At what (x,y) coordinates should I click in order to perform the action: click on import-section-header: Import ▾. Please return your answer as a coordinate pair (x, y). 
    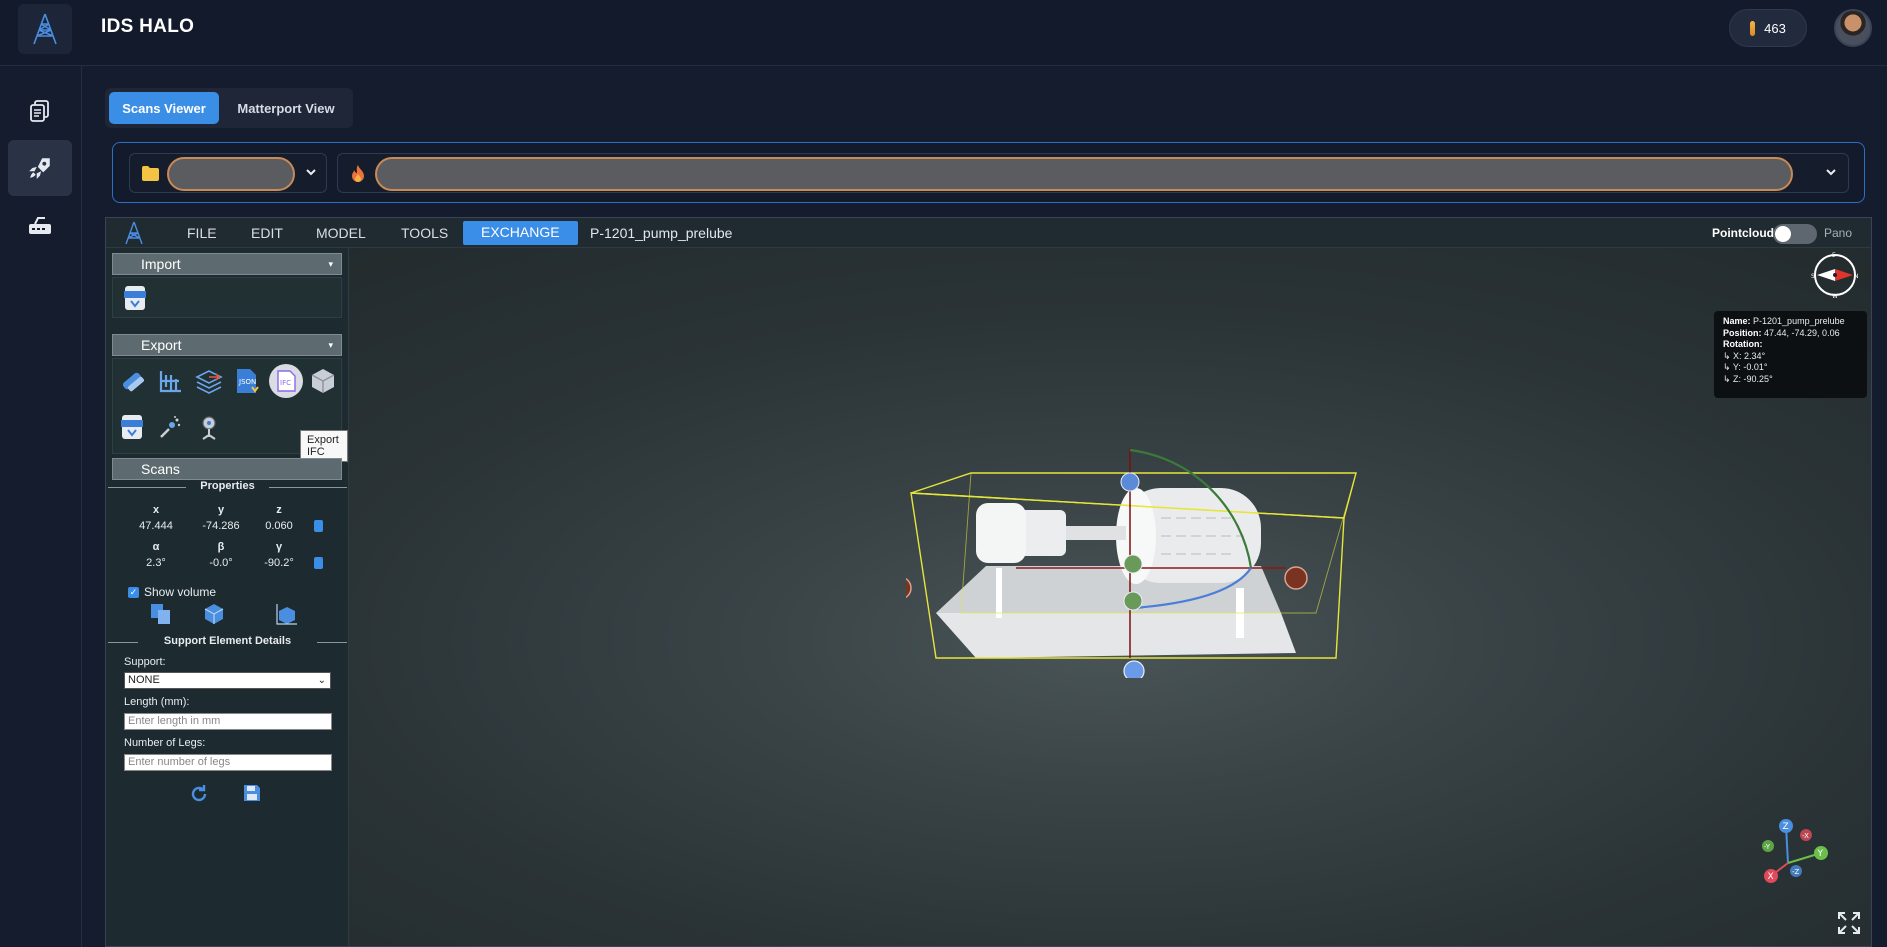
    Looking at the image, I should click on (227, 264).